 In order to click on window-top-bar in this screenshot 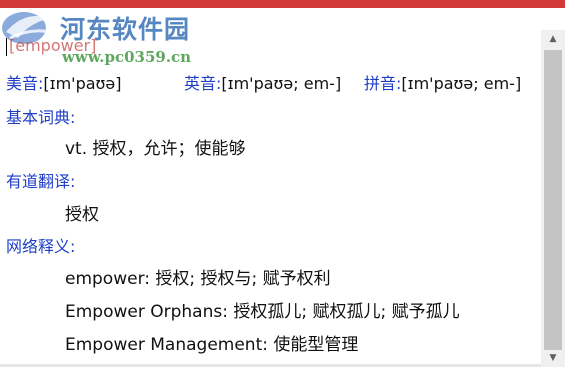, I will do `click(282, 4)`.